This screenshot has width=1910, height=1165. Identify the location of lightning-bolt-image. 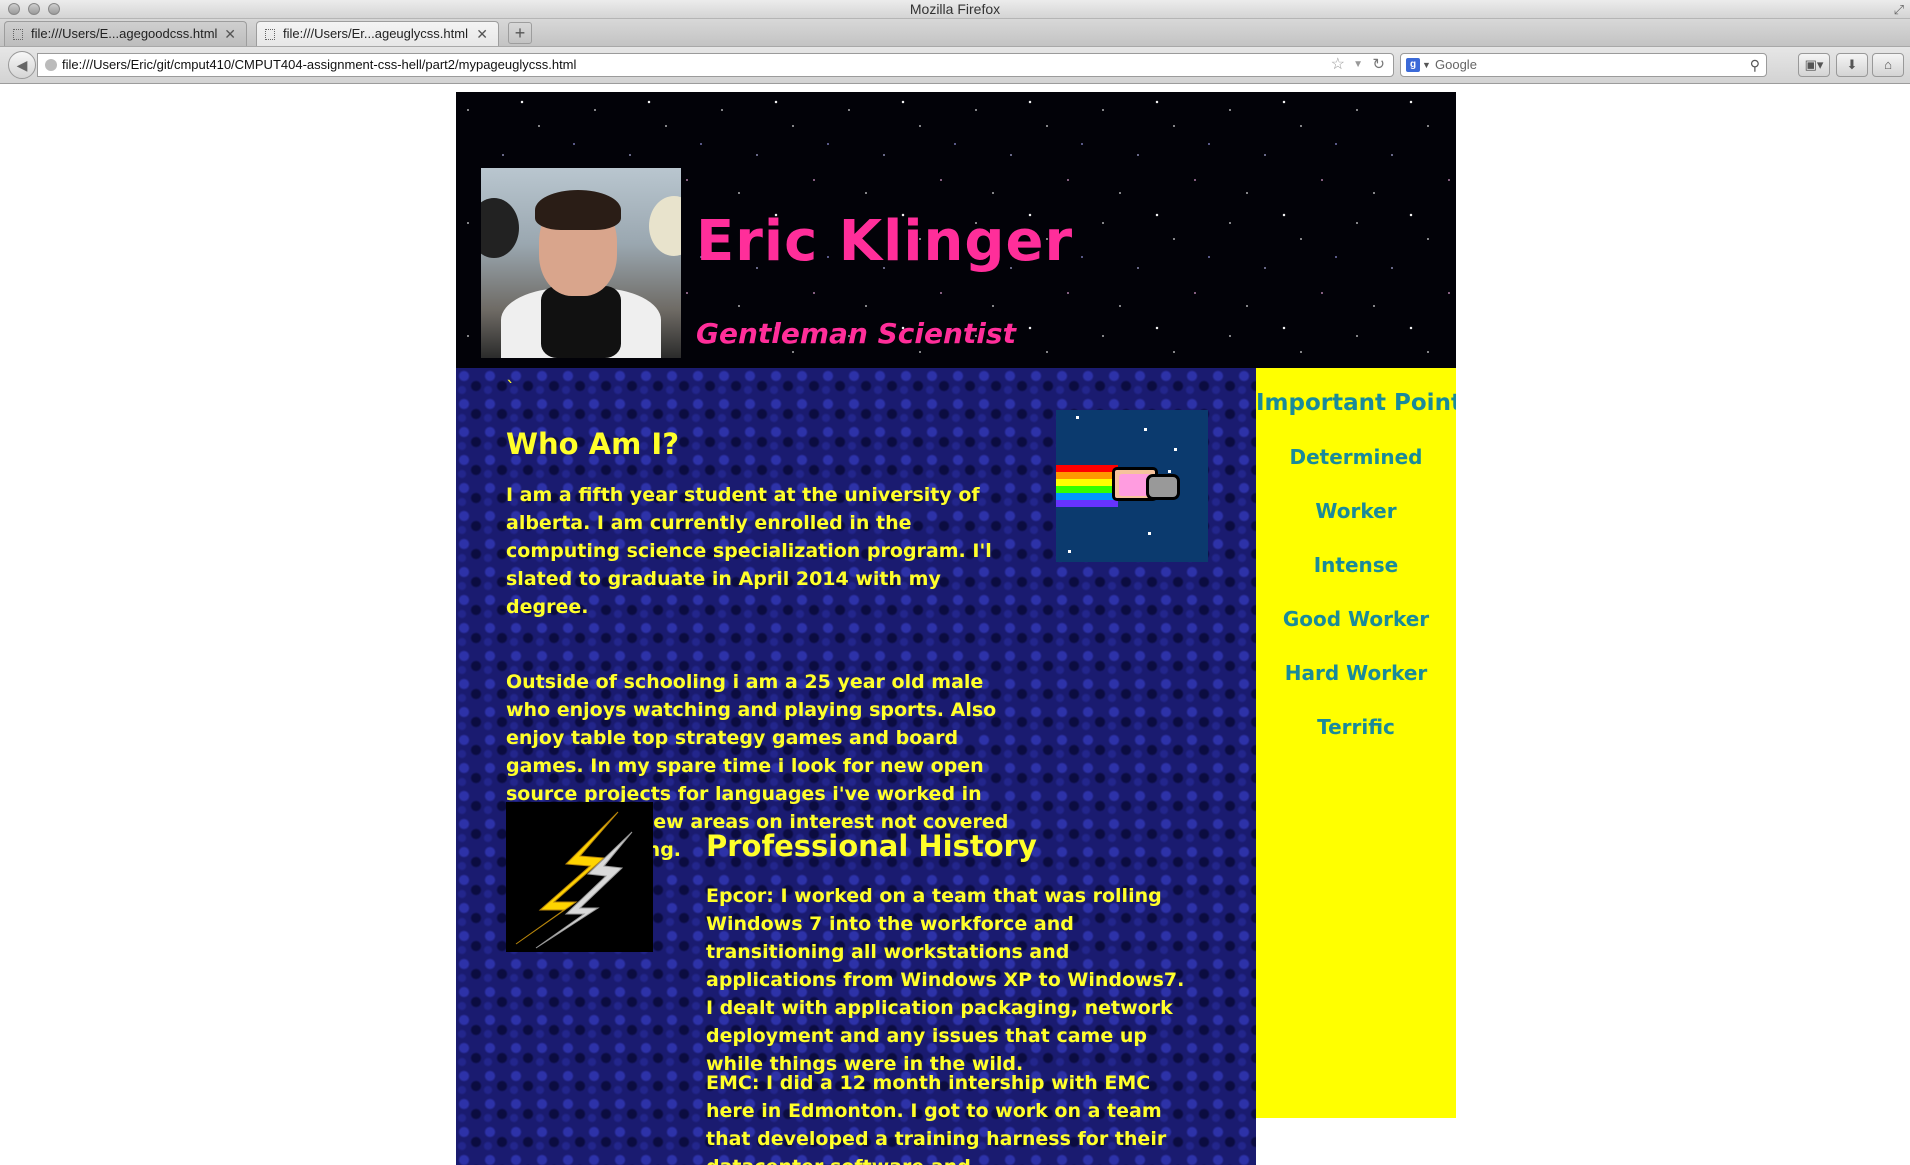
(579, 877).